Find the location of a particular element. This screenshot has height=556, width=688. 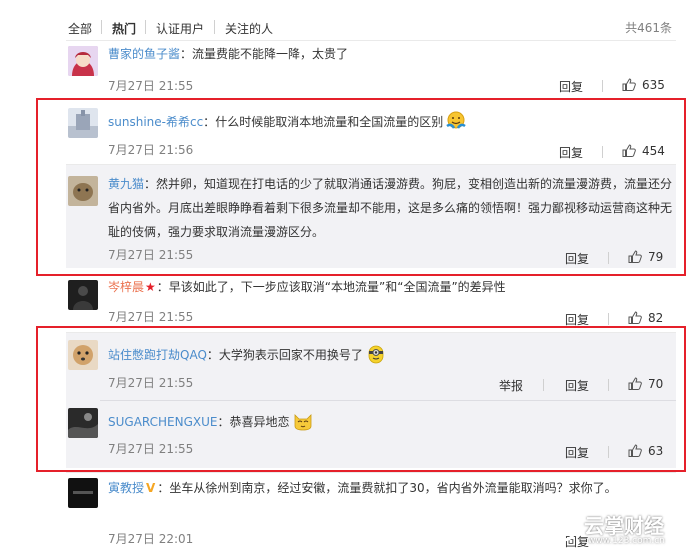

watermark-url: www.123.com.cn is located at coordinates (626, 541).